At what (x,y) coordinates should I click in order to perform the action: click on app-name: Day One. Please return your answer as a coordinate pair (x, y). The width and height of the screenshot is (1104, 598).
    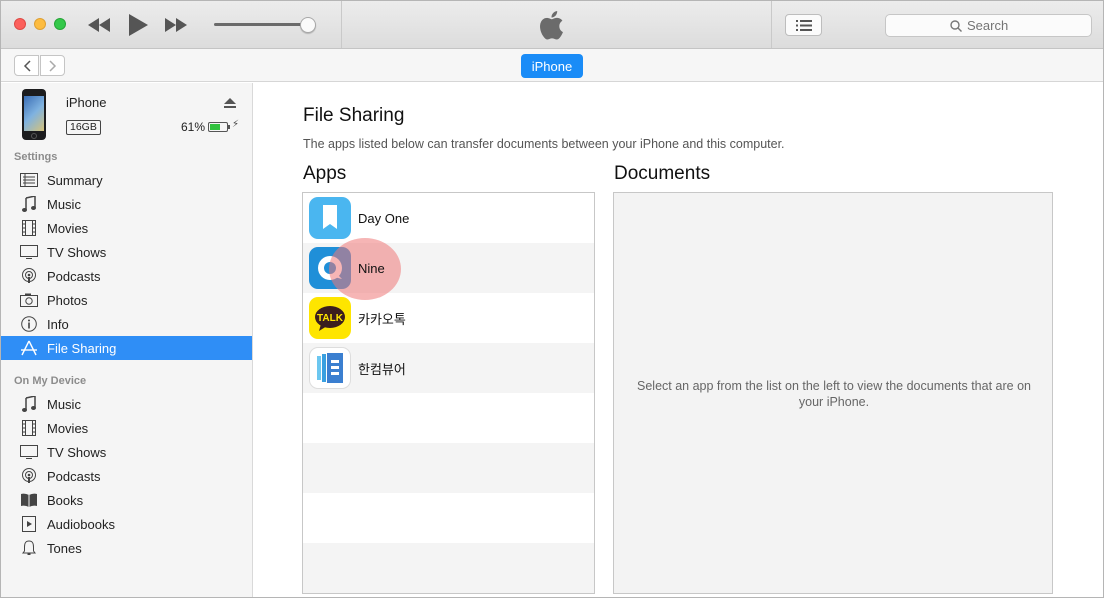
    Looking at the image, I should click on (384, 218).